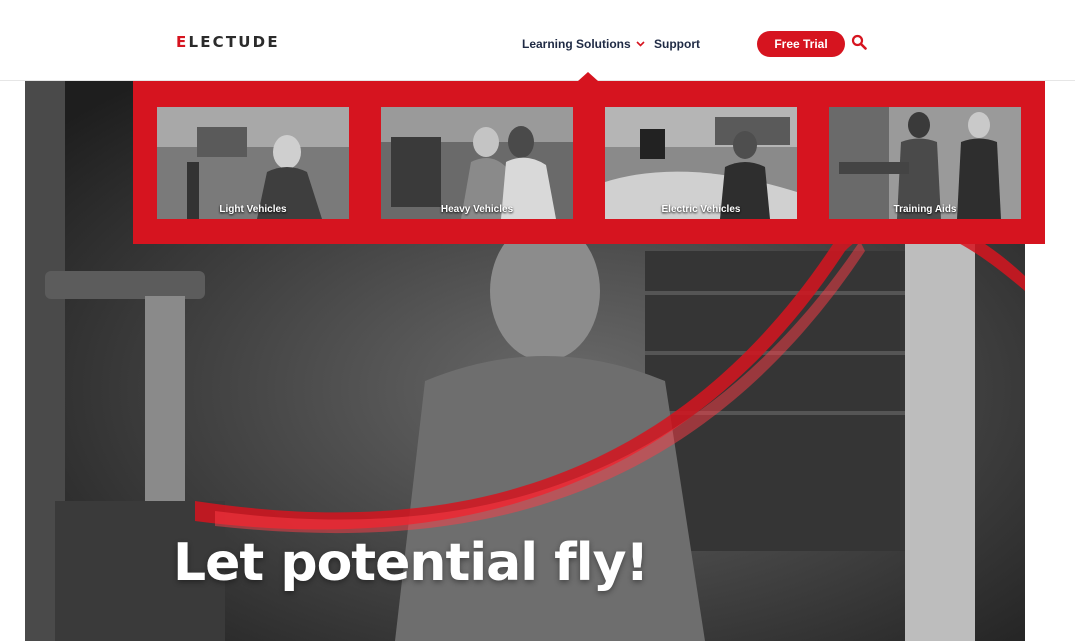  I want to click on menu-card-light-vehicles: Light Vehicles, so click(253, 163).